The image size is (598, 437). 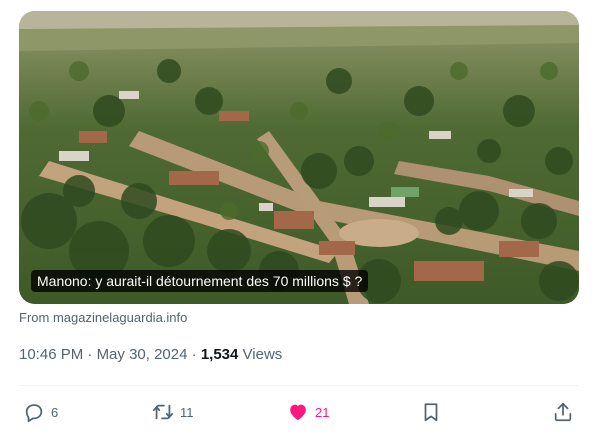 I want to click on reply-button: 6, so click(x=40, y=412).